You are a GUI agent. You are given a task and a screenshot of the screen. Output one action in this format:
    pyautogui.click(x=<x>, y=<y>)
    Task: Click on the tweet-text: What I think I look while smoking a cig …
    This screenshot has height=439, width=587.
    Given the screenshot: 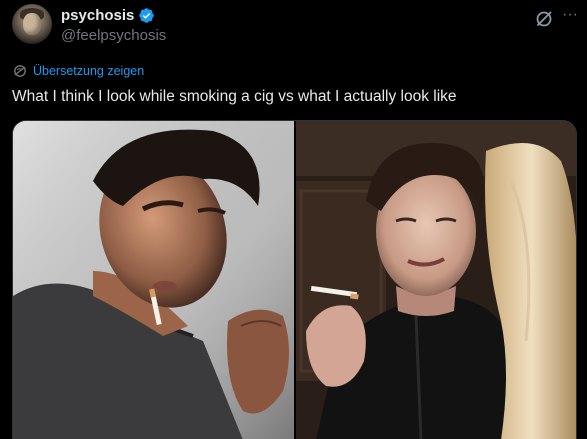 What is the action you would take?
    pyautogui.click(x=234, y=96)
    